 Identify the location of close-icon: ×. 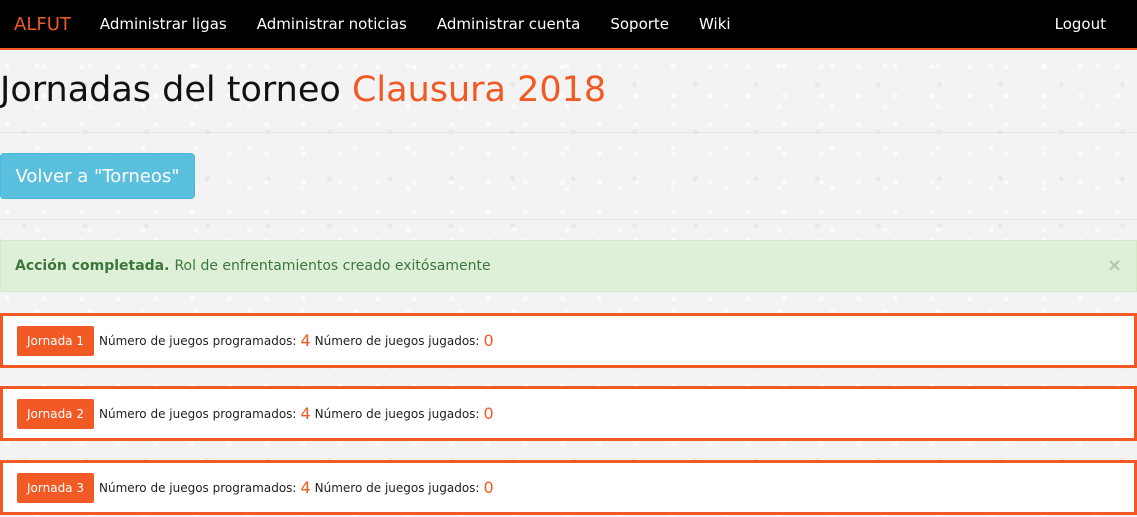
(1114, 265).